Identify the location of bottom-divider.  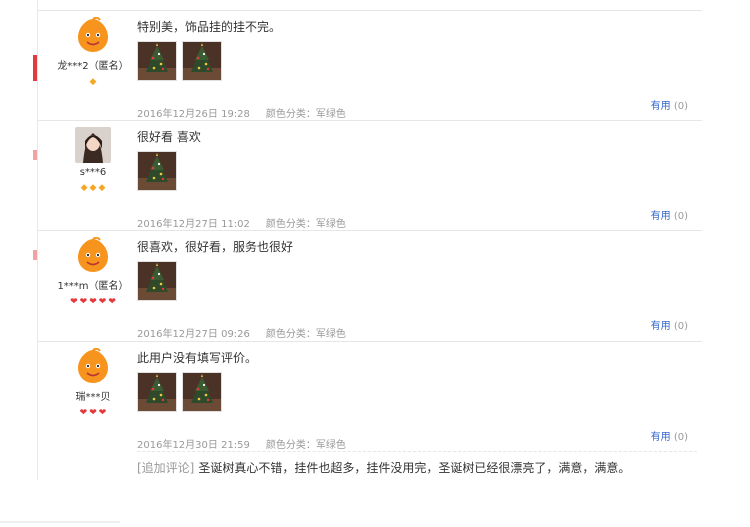
(60, 522).